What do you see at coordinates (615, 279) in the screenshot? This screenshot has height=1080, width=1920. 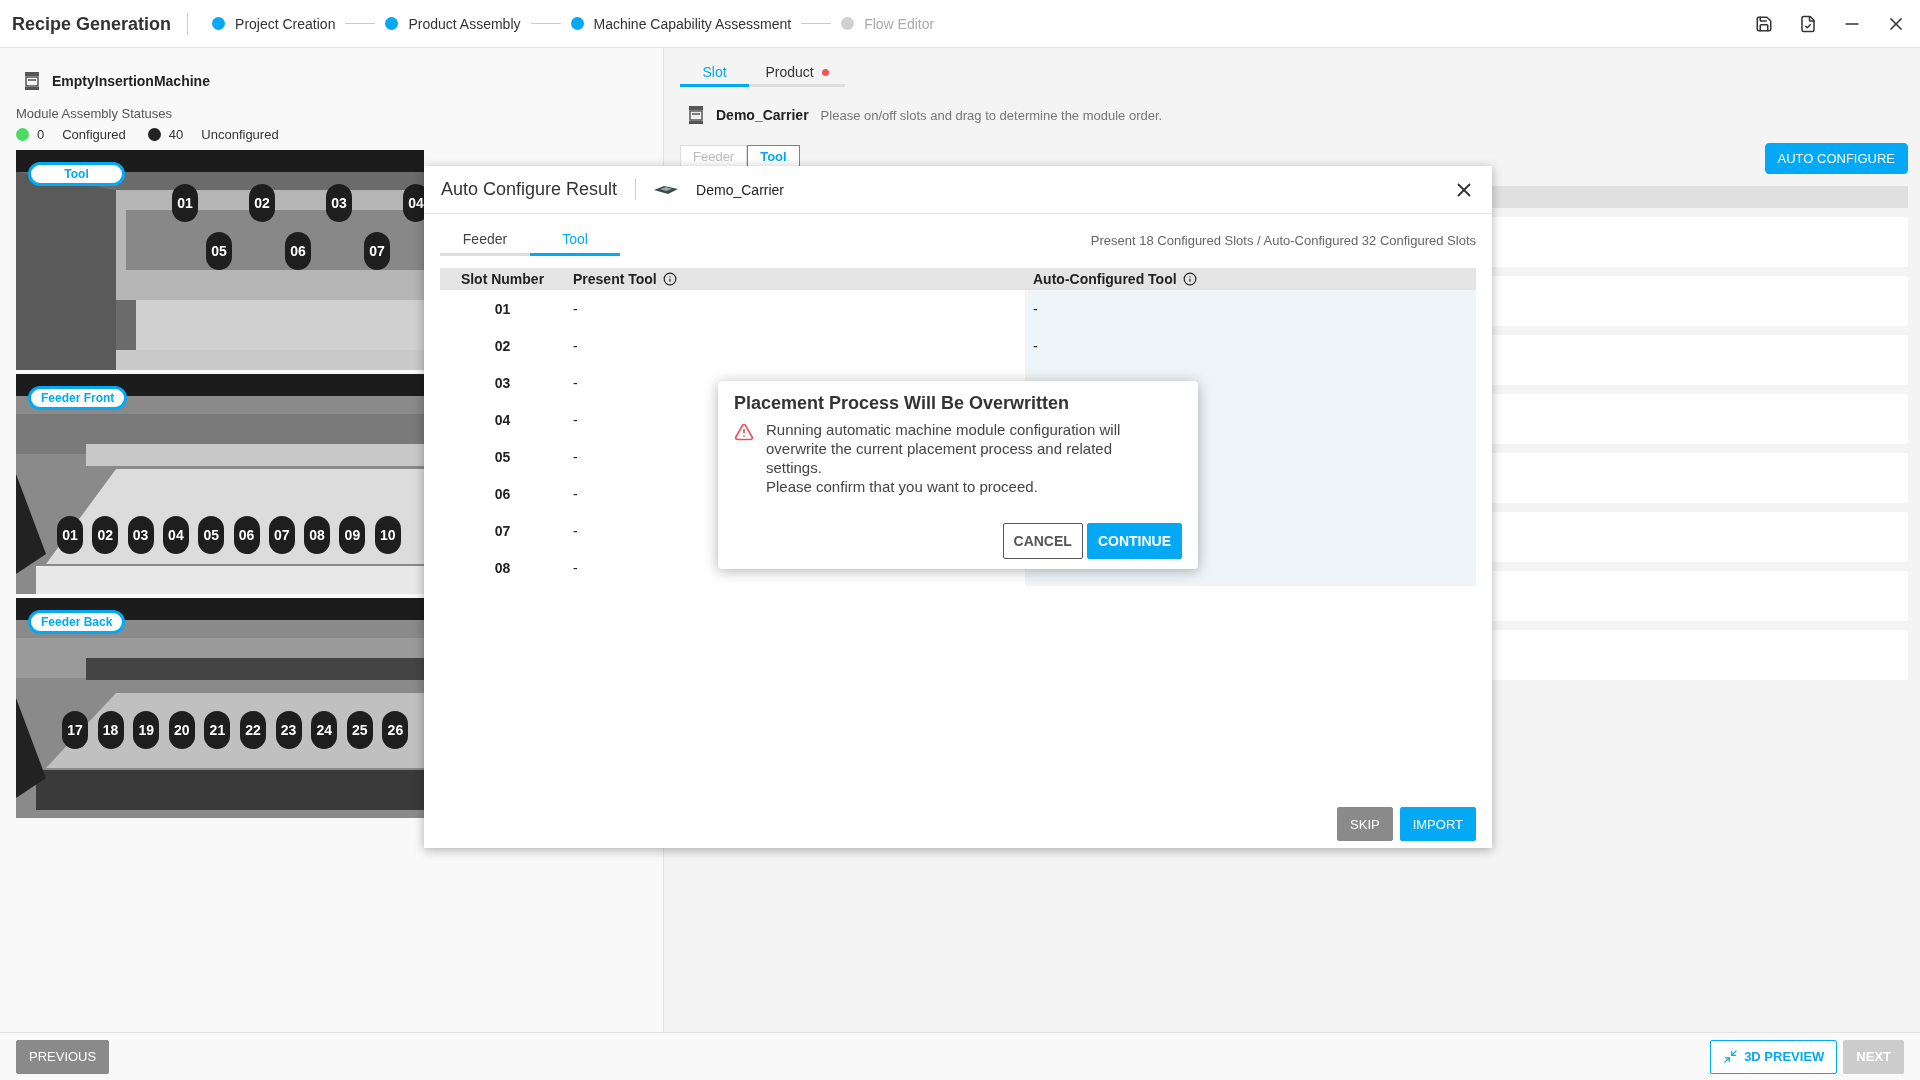 I see `column-label: Present Tool` at bounding box center [615, 279].